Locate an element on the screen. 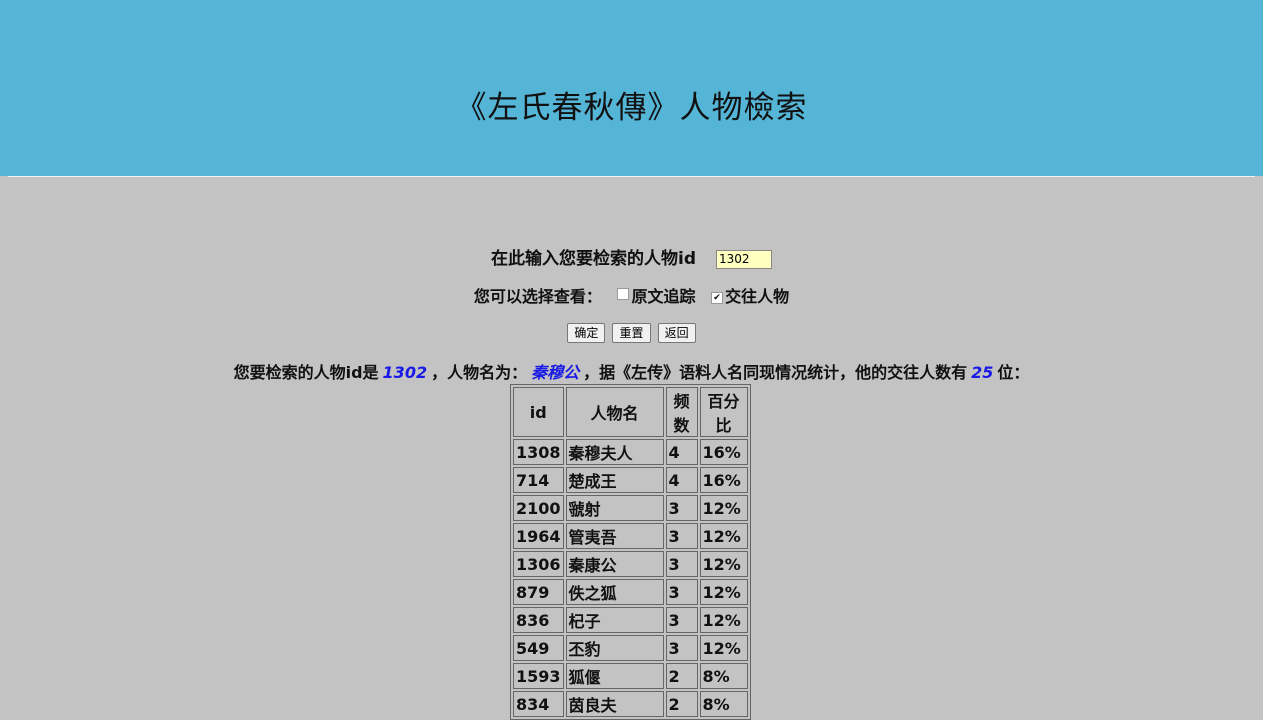 Image resolution: width=1263 pixels, height=720 pixels. cell-id: 2100 is located at coordinates (538, 508).